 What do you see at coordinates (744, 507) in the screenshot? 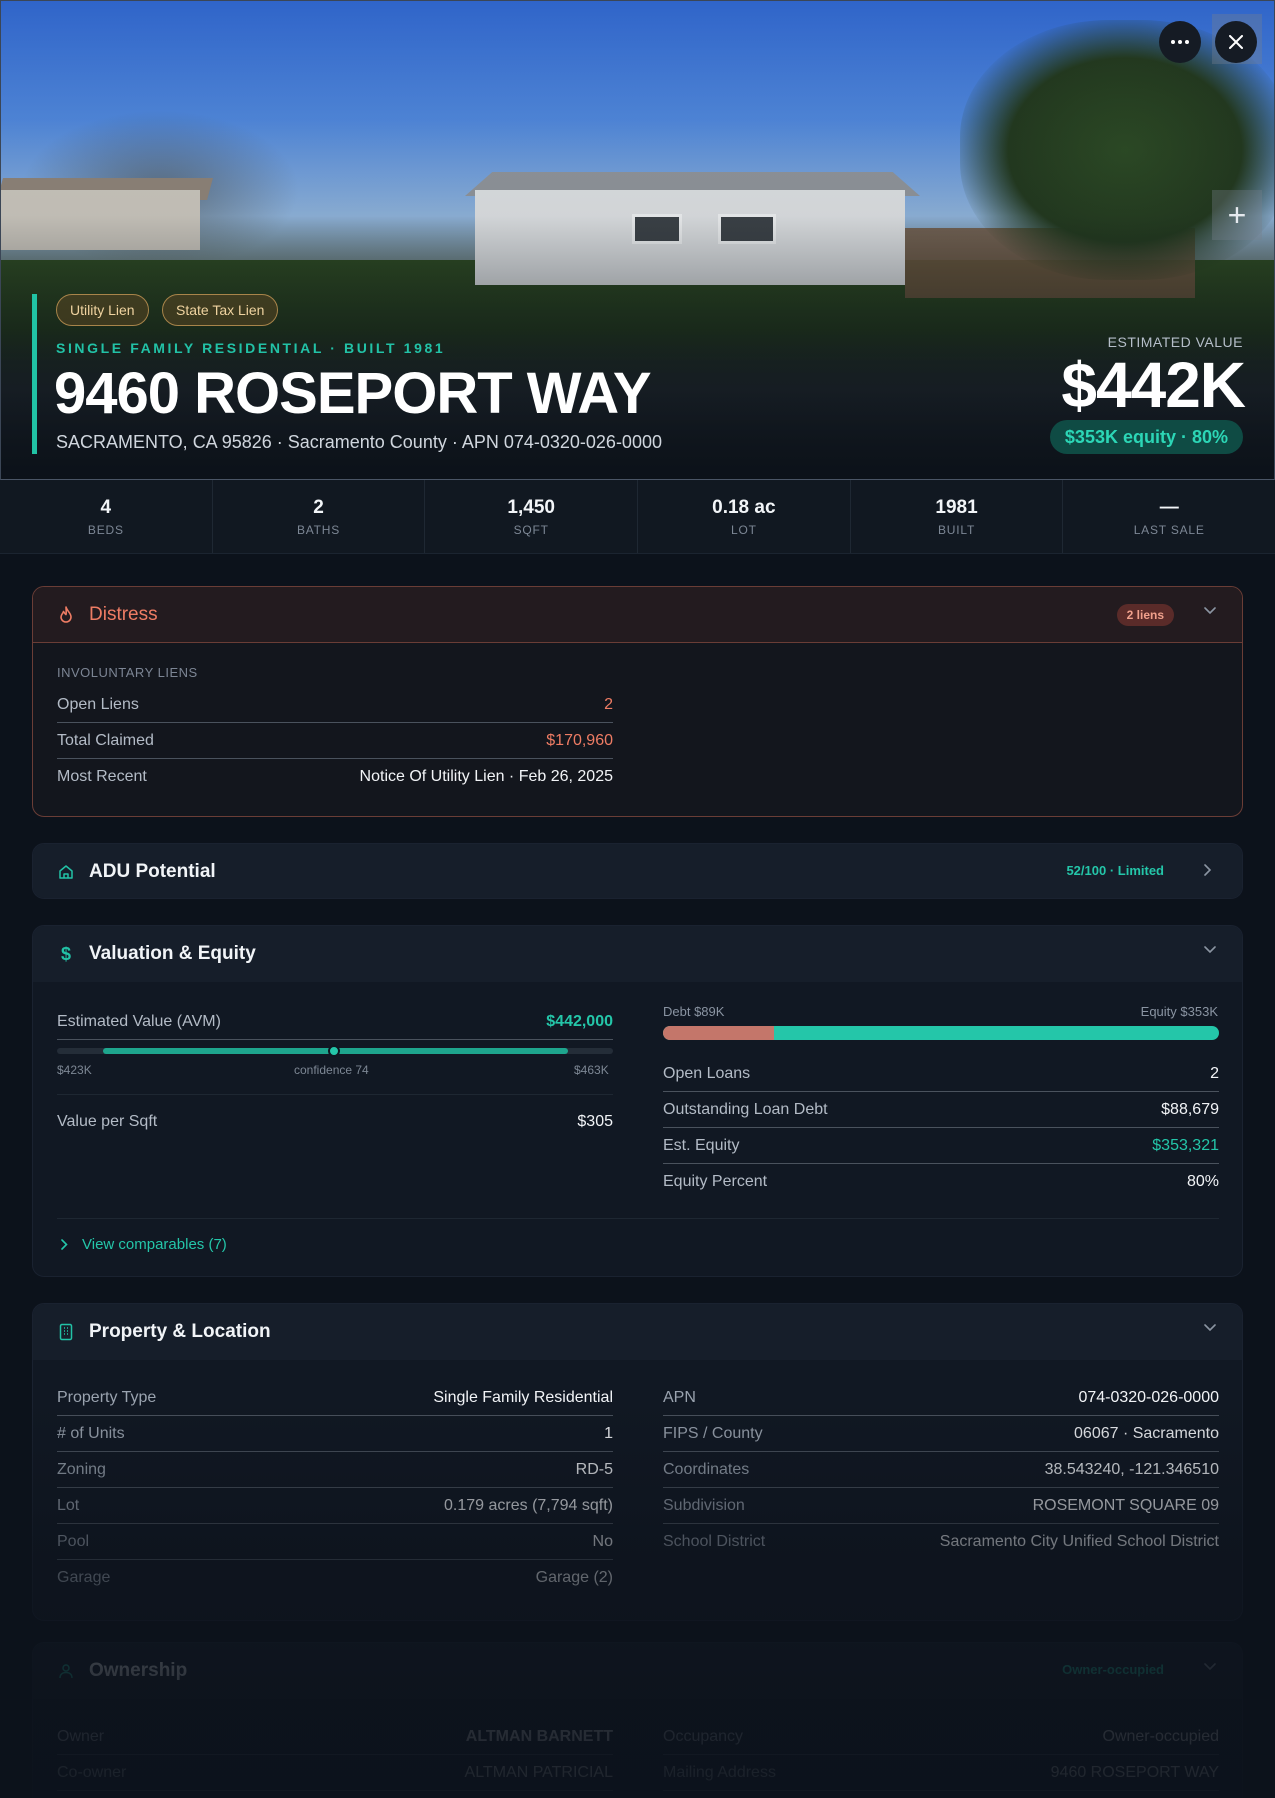
I see `stat-value: 0.18 ac` at bounding box center [744, 507].